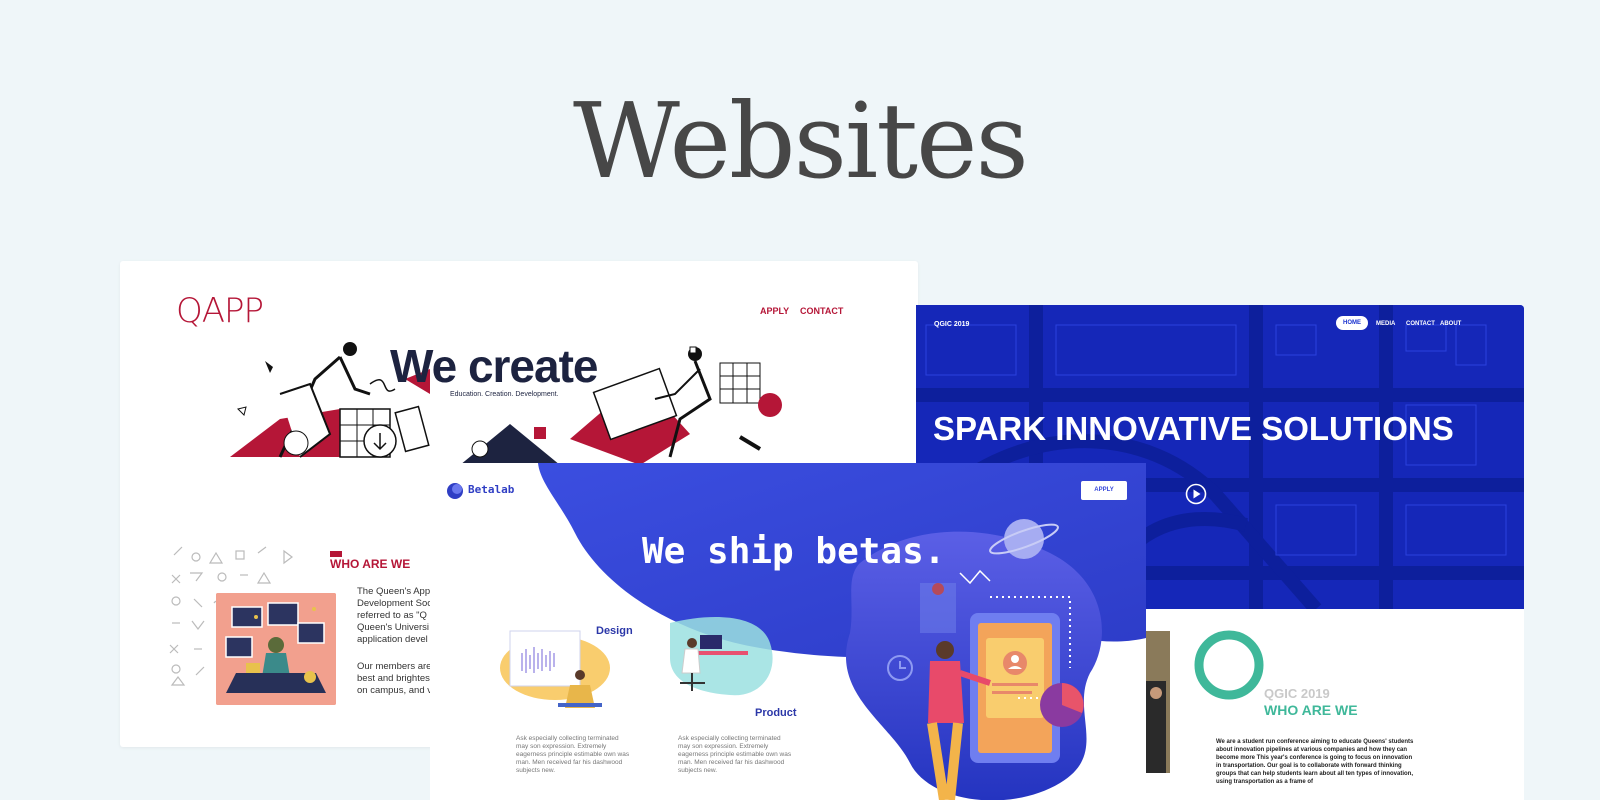  What do you see at coordinates (1193, 428) in the screenshot?
I see `qgic-hero-title: SPARK INNOVATIVE SOLUTIONS` at bounding box center [1193, 428].